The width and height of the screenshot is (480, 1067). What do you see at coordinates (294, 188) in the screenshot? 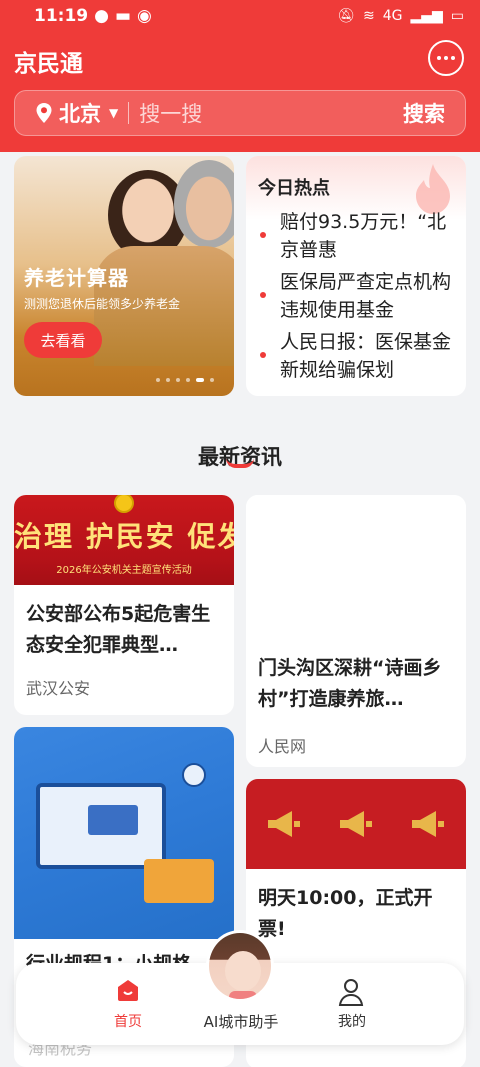
I see `hot-topics-title: 今日热点` at bounding box center [294, 188].